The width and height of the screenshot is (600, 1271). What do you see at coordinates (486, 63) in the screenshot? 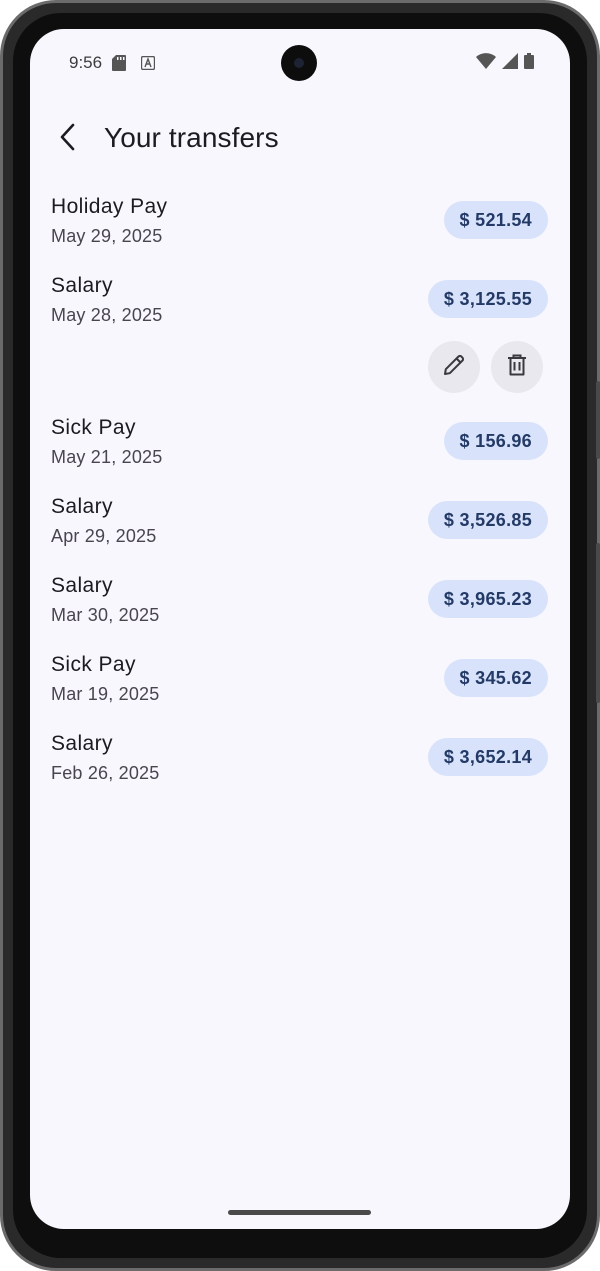
I see `wifi-icon` at bounding box center [486, 63].